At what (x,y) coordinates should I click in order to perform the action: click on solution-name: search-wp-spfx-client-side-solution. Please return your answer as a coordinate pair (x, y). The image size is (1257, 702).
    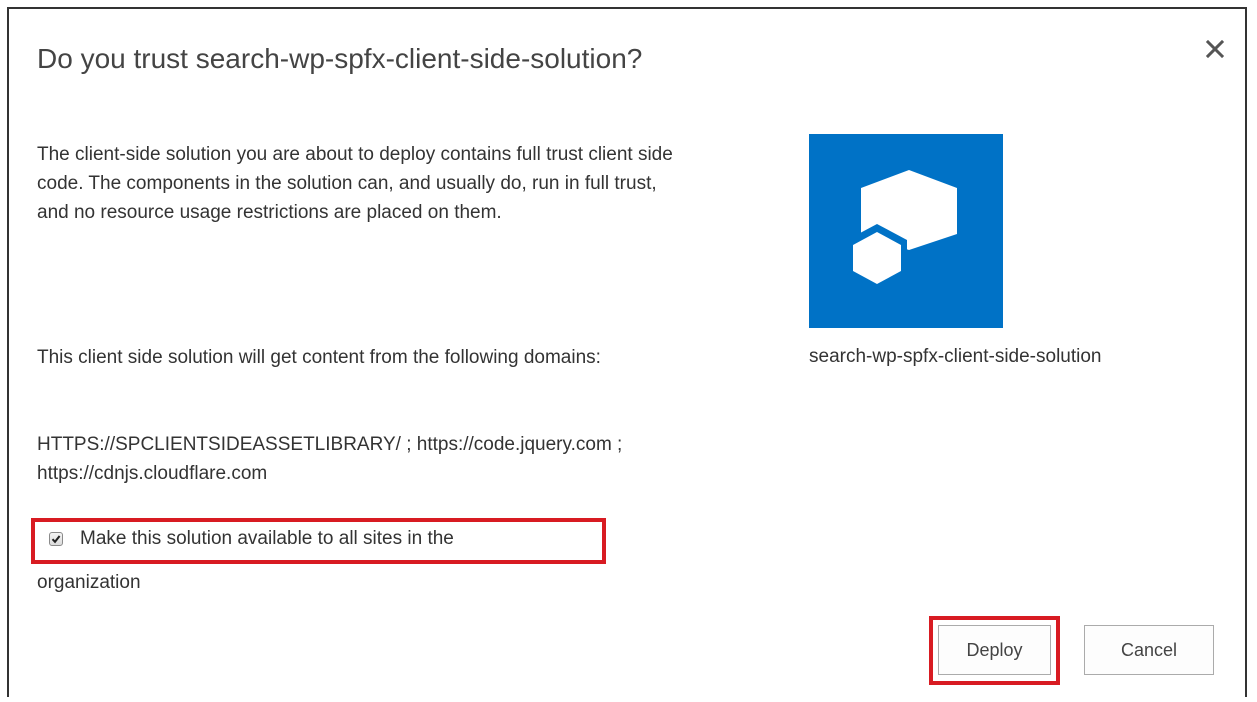
    Looking at the image, I should click on (955, 356).